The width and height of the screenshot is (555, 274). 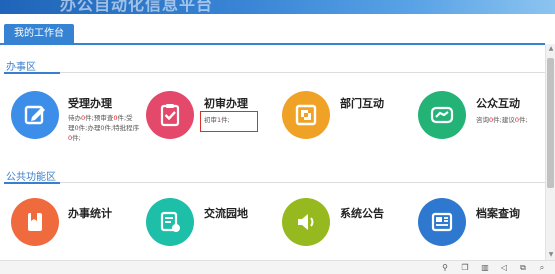 I want to click on card-stats-public-interaction: 咨询0件;建议0件;, so click(x=502, y=120).